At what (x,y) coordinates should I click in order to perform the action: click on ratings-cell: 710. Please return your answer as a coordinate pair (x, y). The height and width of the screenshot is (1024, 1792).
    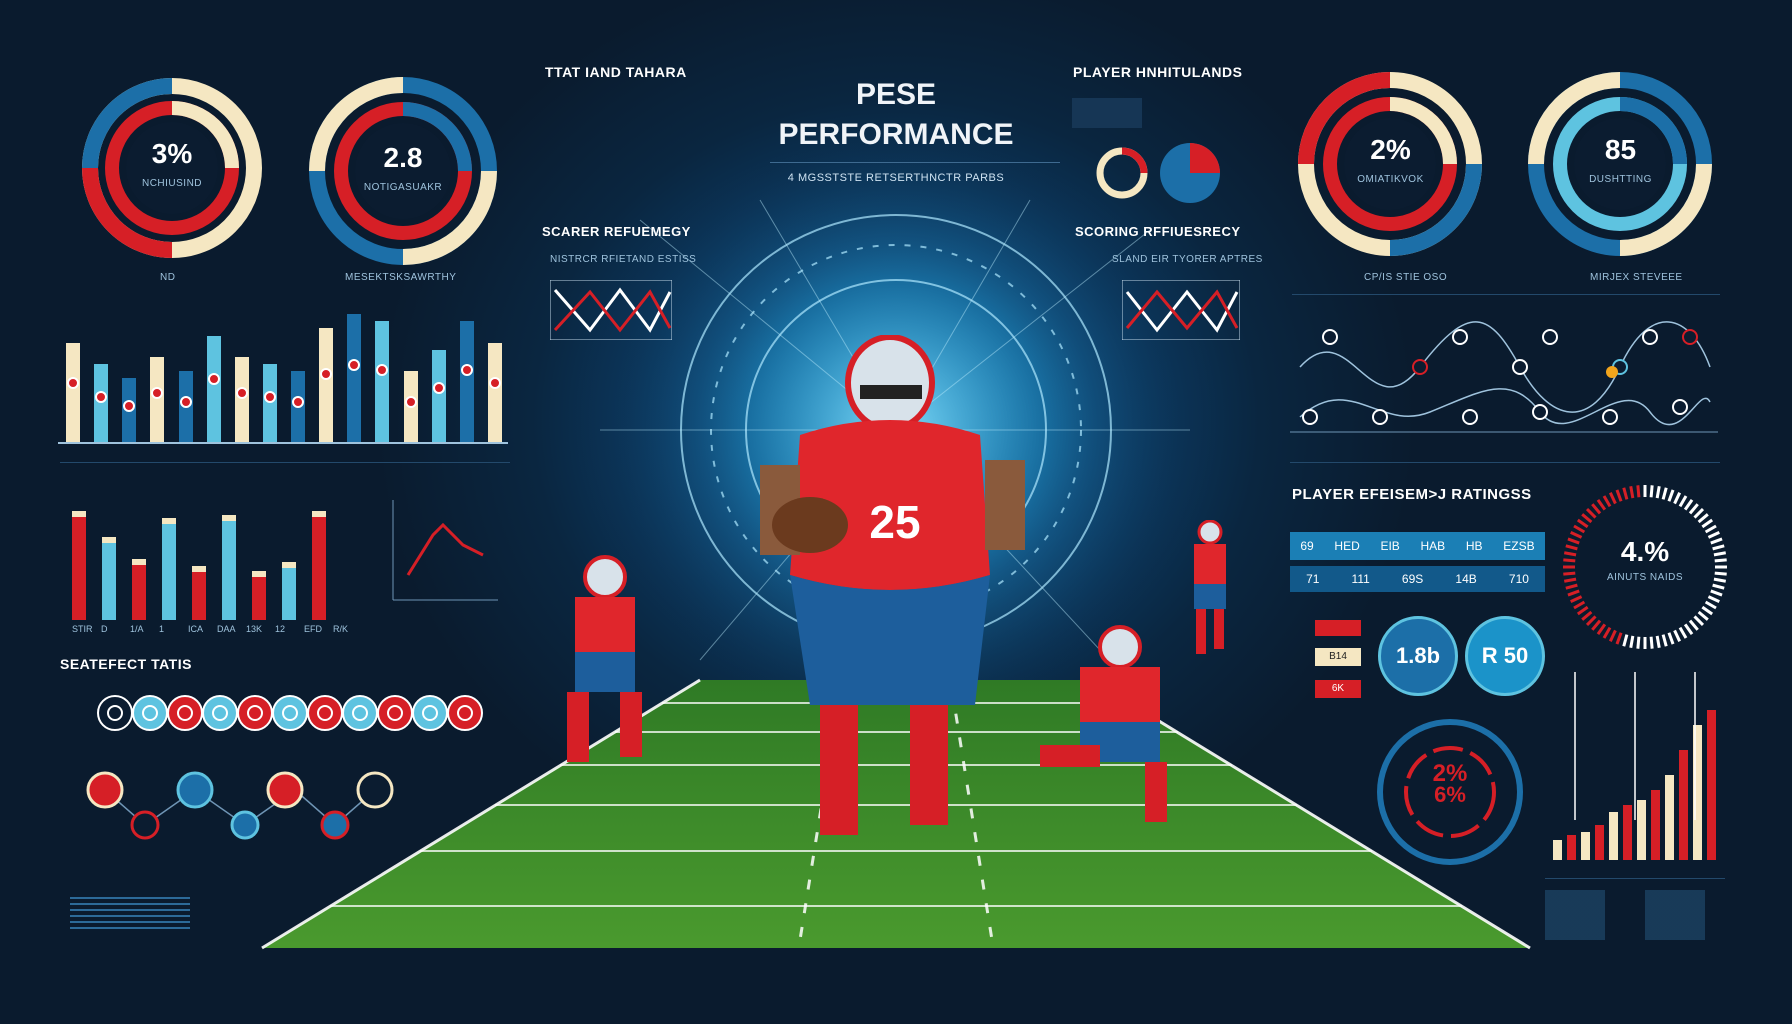
    Looking at the image, I should click on (1518, 579).